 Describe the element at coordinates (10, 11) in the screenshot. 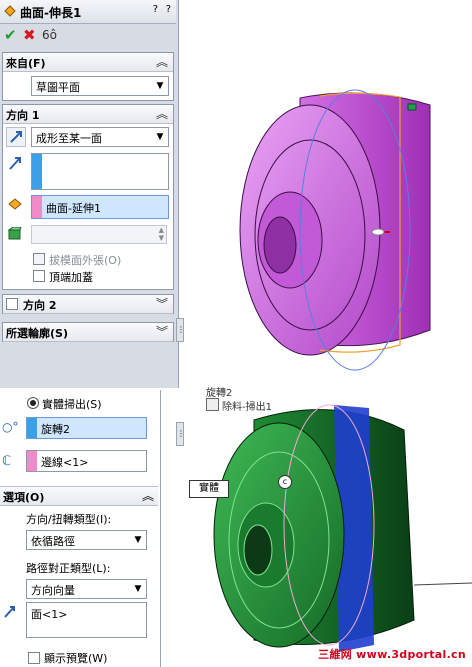

I see `surface-extrude-icon` at that location.